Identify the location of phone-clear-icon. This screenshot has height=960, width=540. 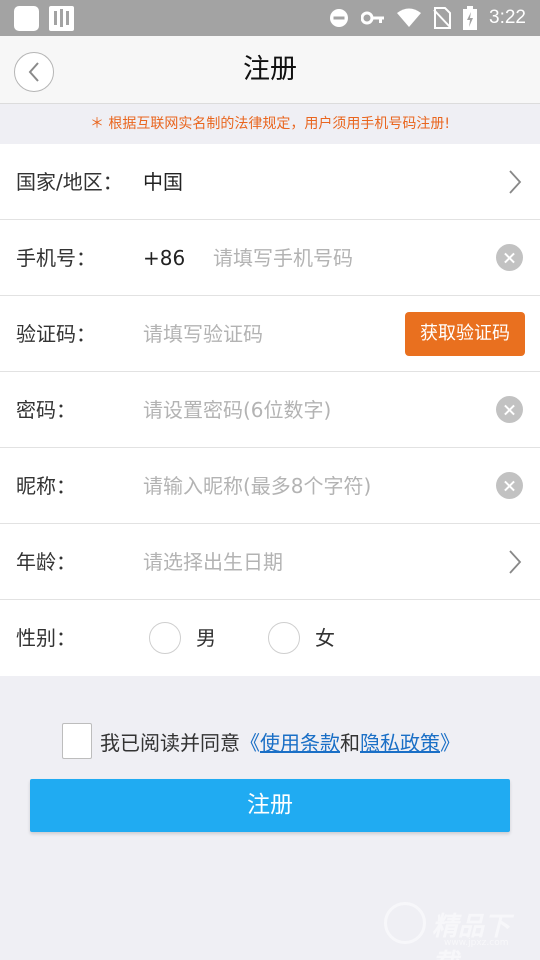
(509, 257).